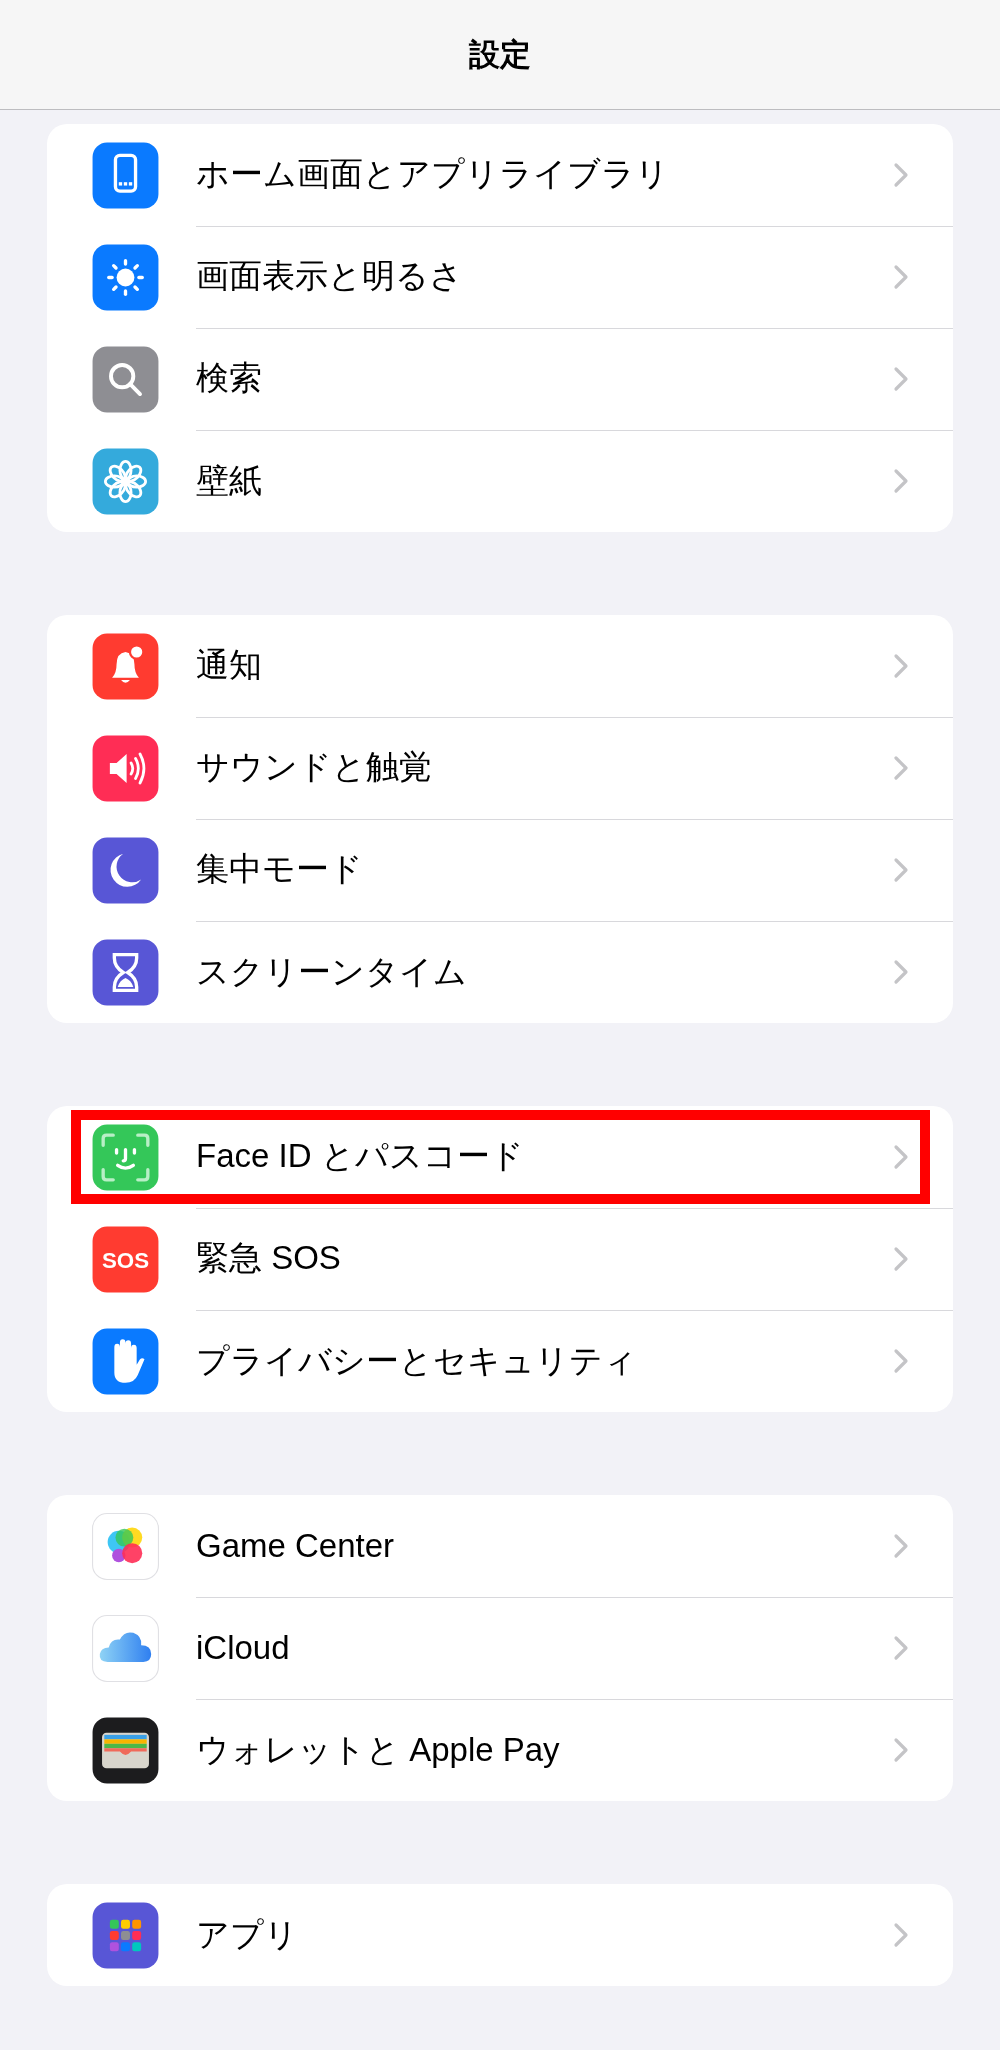 The image size is (1000, 2050). What do you see at coordinates (500, 54) in the screenshot?
I see `screen-title: 設定` at bounding box center [500, 54].